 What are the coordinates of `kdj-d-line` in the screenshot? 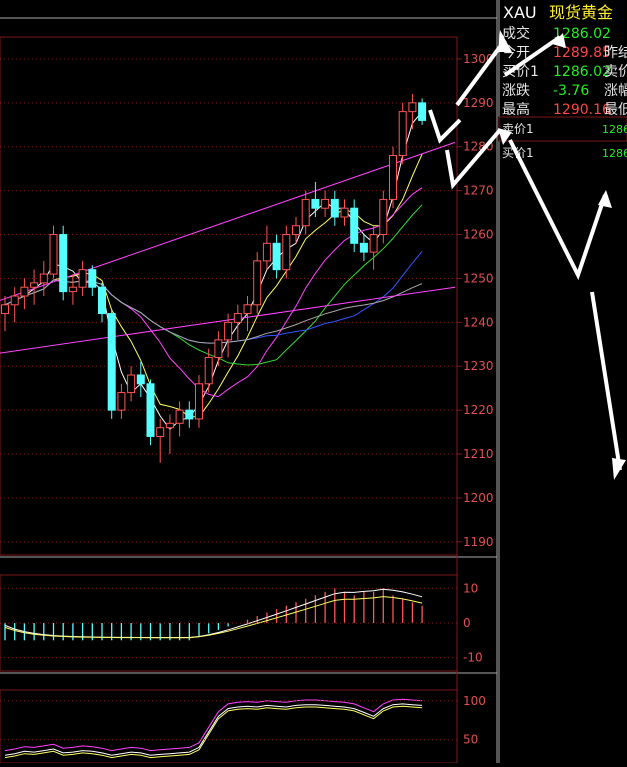 It's located at (213, 732).